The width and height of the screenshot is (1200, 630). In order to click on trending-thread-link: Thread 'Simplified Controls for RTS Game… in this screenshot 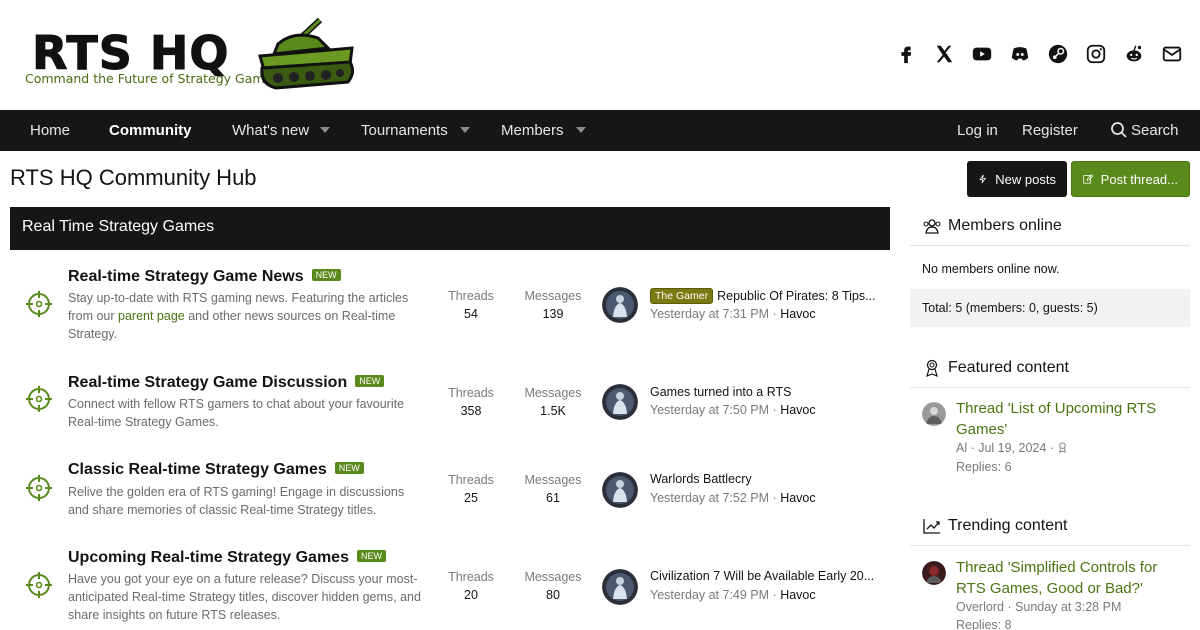, I will do `click(1071, 578)`.